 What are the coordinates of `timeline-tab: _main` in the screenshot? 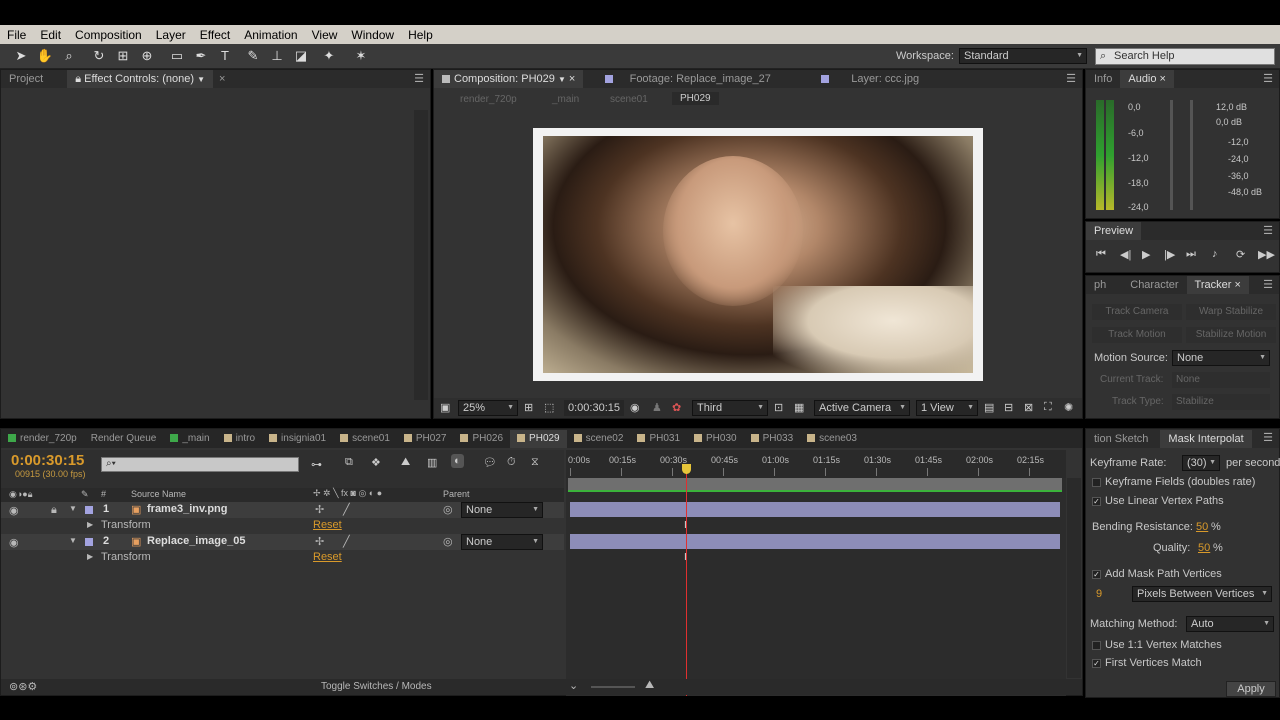 It's located at (189, 439).